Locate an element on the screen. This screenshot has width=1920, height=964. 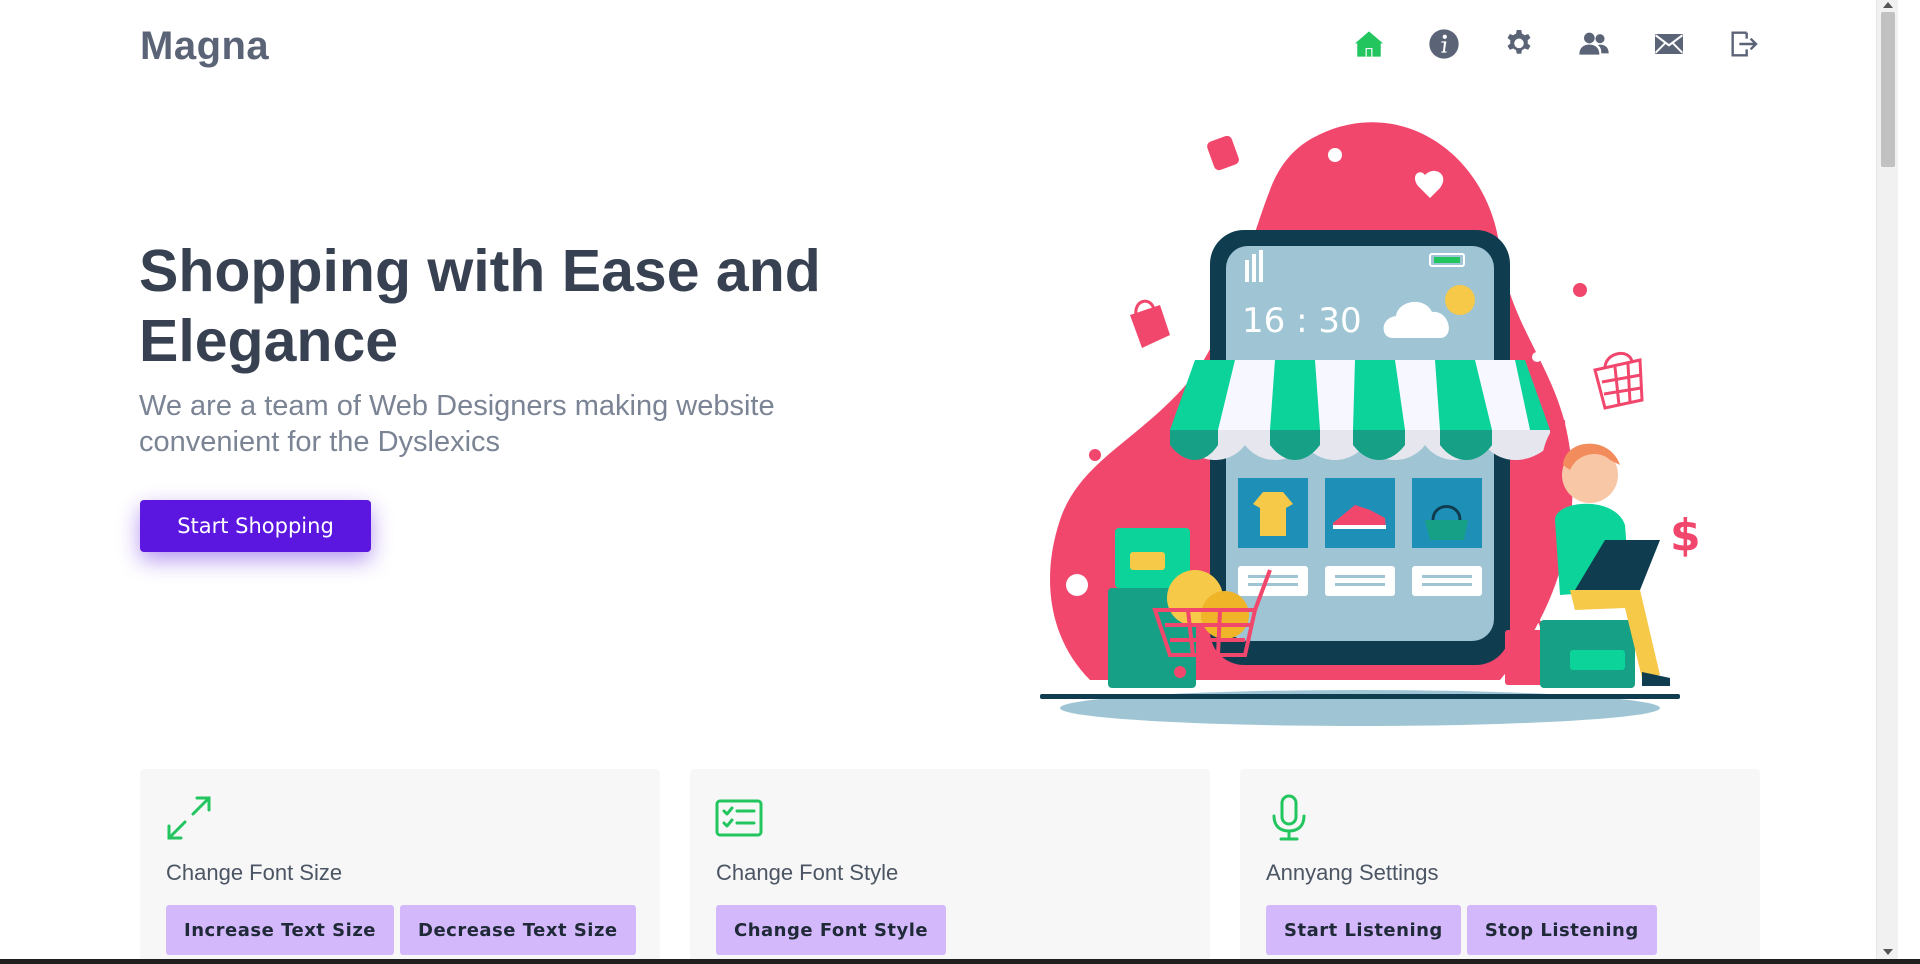
decrease-text-size-button: Decrease Text Size is located at coordinates (518, 930).